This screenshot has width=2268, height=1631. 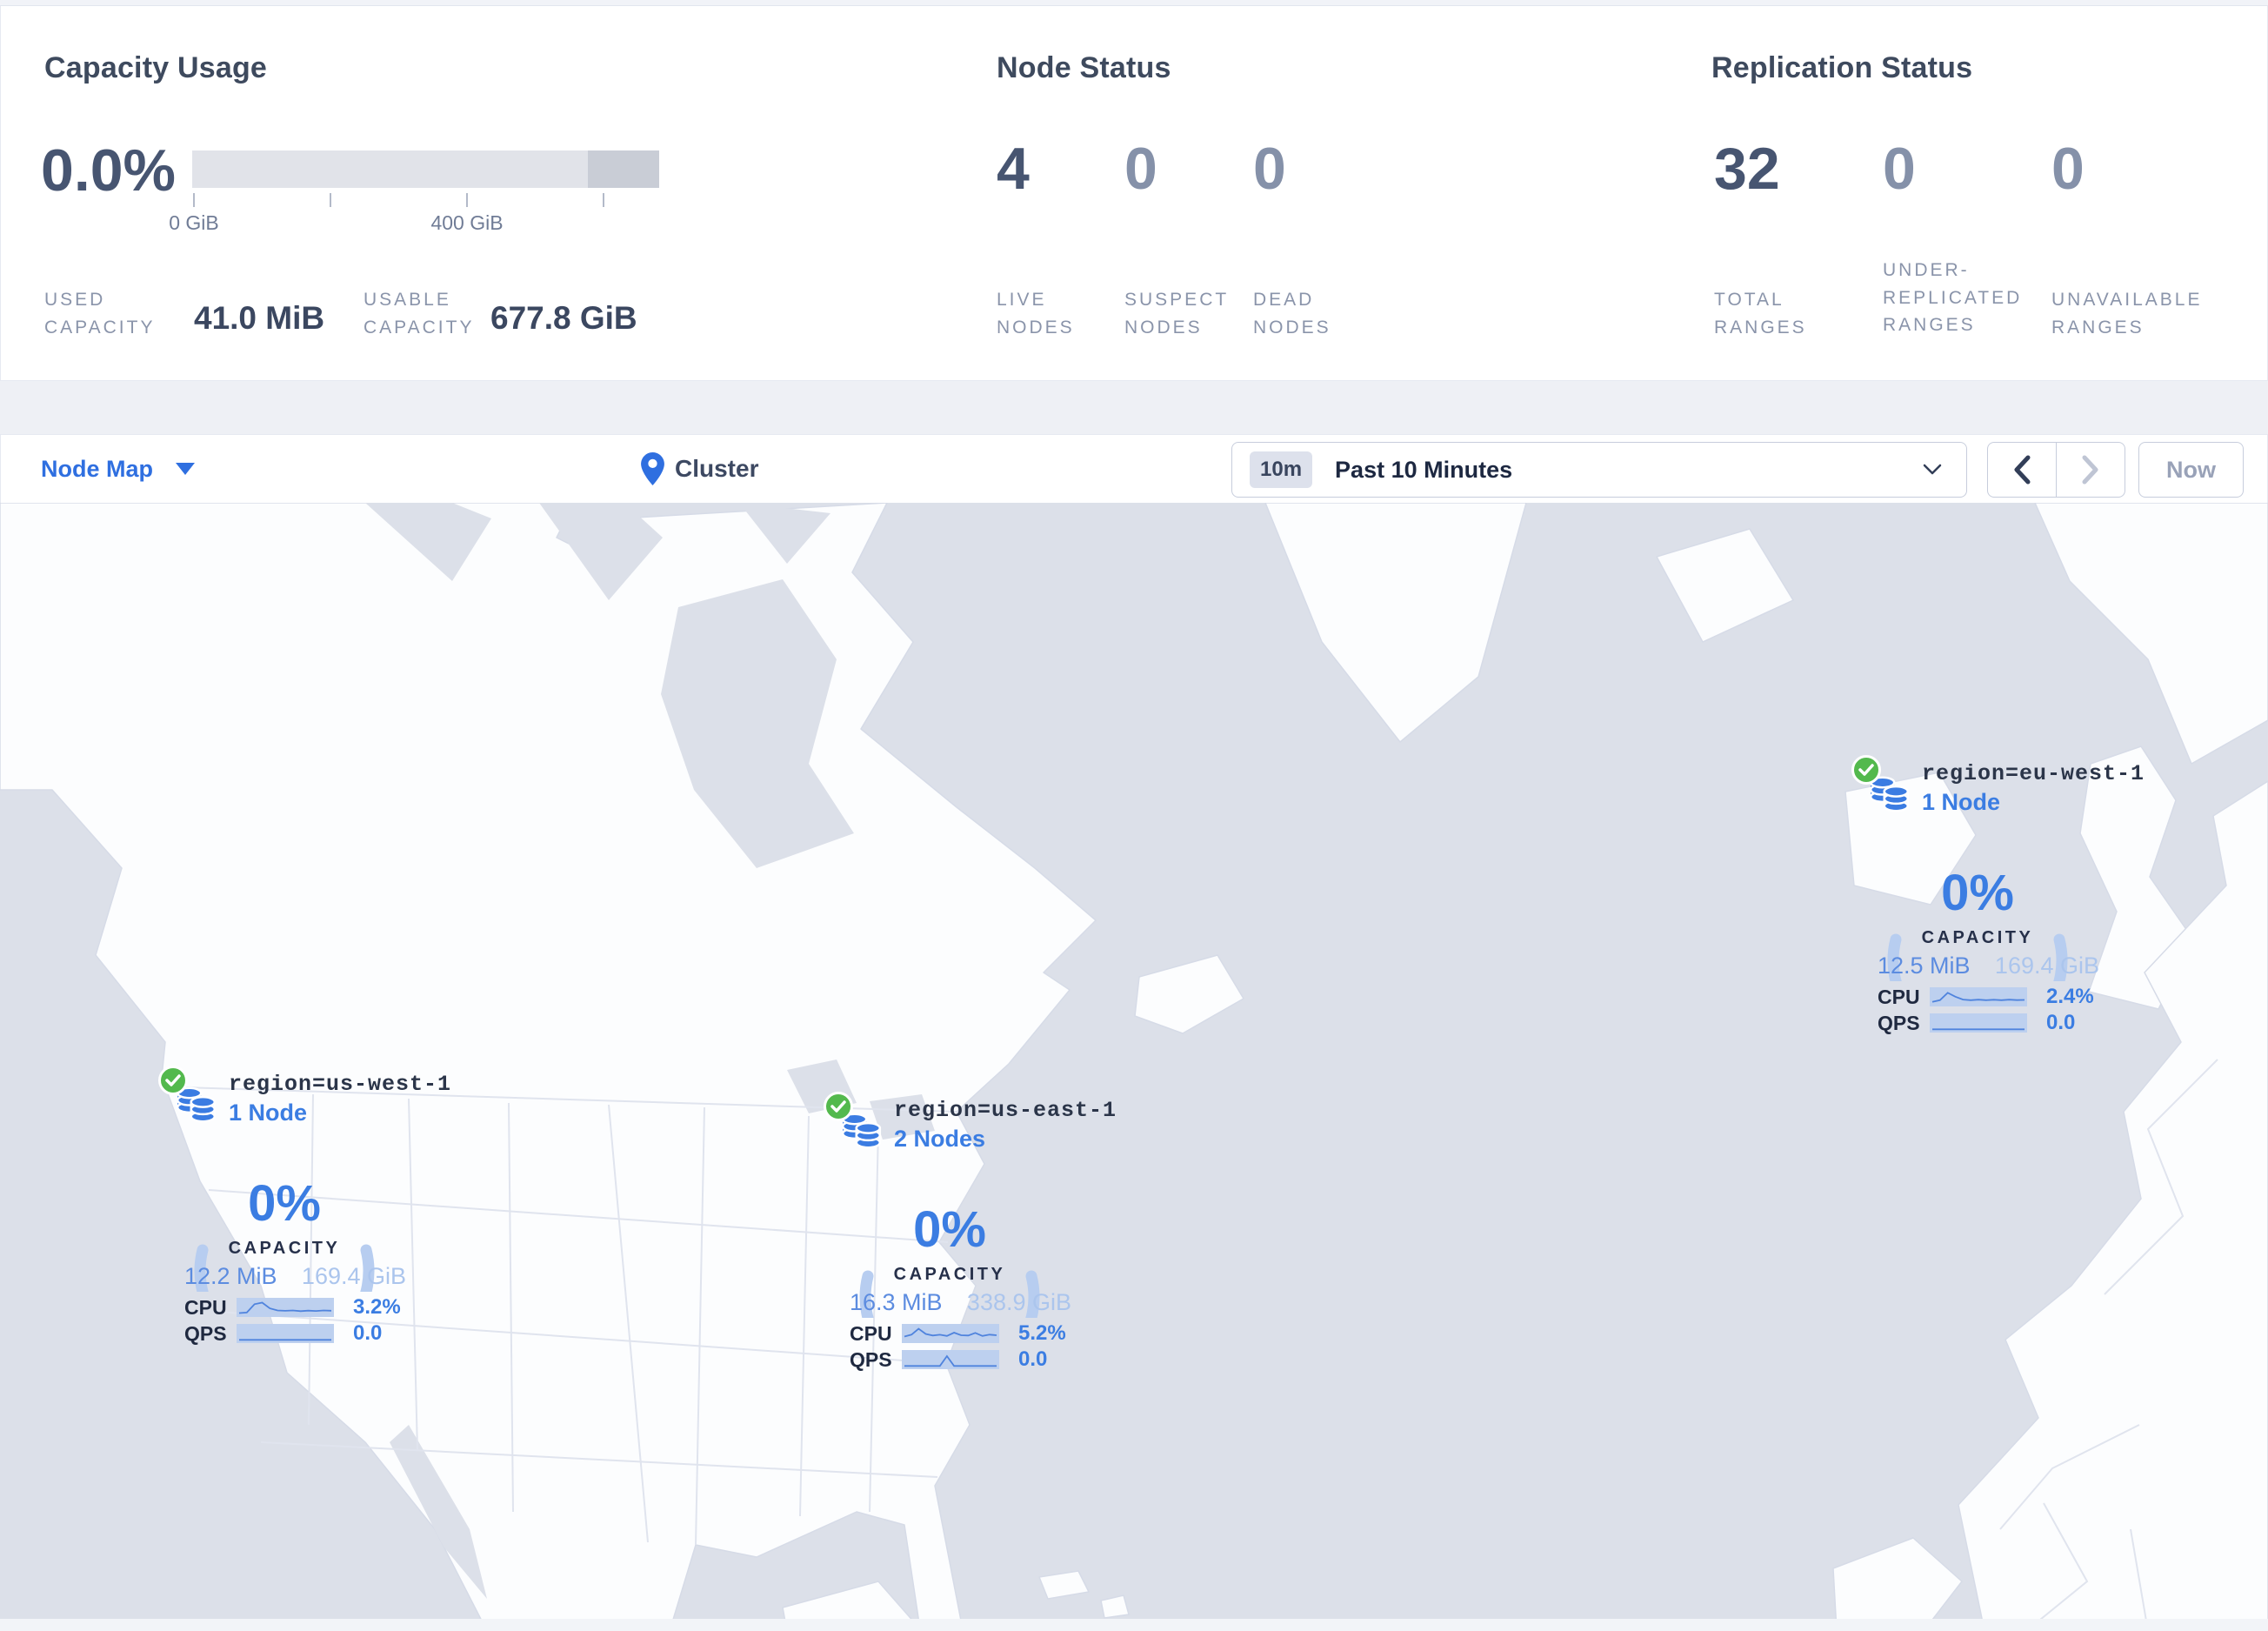 What do you see at coordinates (1842, 67) in the screenshot?
I see `replication-status-title: Replication Status` at bounding box center [1842, 67].